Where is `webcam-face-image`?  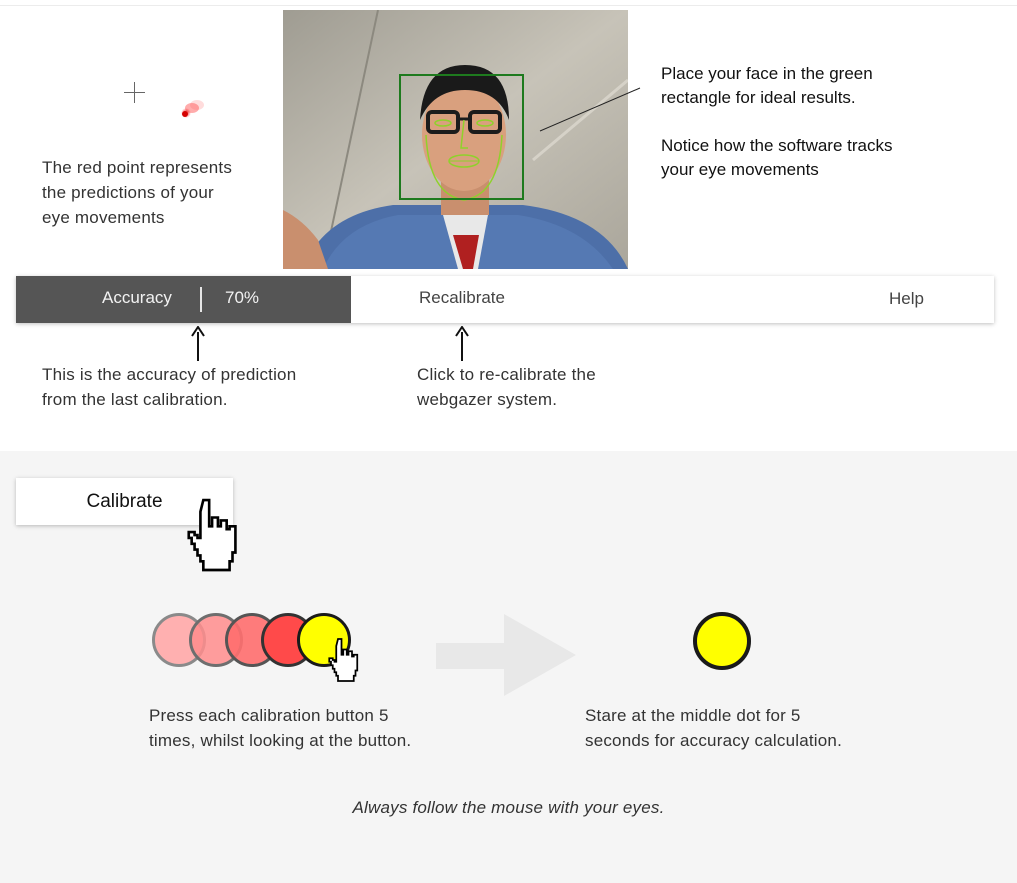
webcam-face-image is located at coordinates (455, 139).